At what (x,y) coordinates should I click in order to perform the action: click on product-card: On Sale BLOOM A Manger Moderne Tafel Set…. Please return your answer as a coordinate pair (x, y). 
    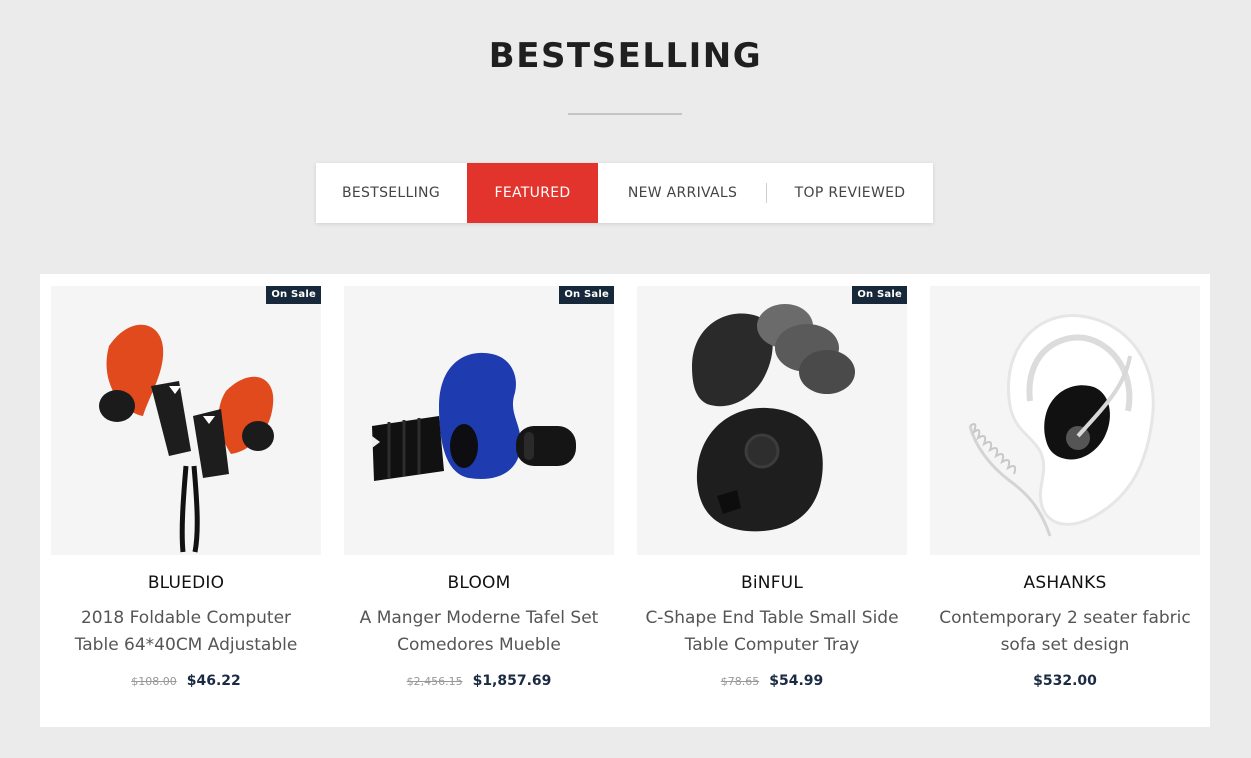
    Looking at the image, I should click on (479, 487).